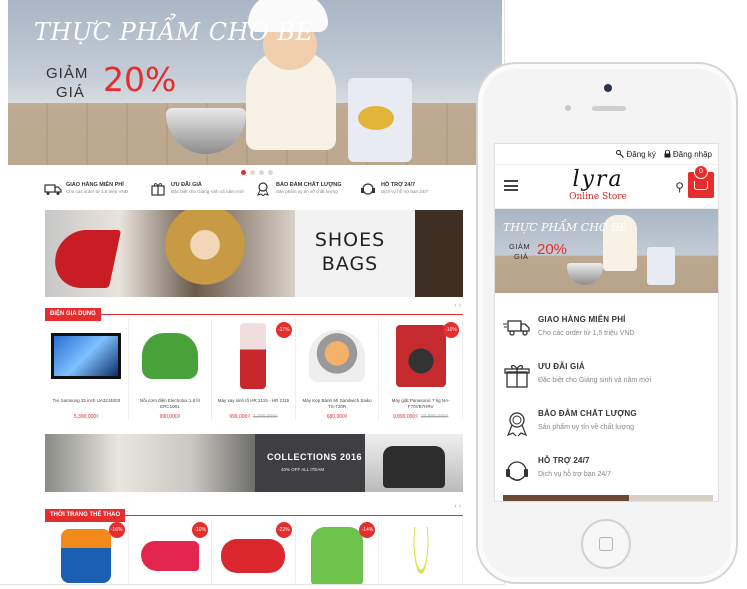 This screenshot has height=589, width=747. Describe the element at coordinates (585, 274) in the screenshot. I see `hero-bowl-image` at that location.